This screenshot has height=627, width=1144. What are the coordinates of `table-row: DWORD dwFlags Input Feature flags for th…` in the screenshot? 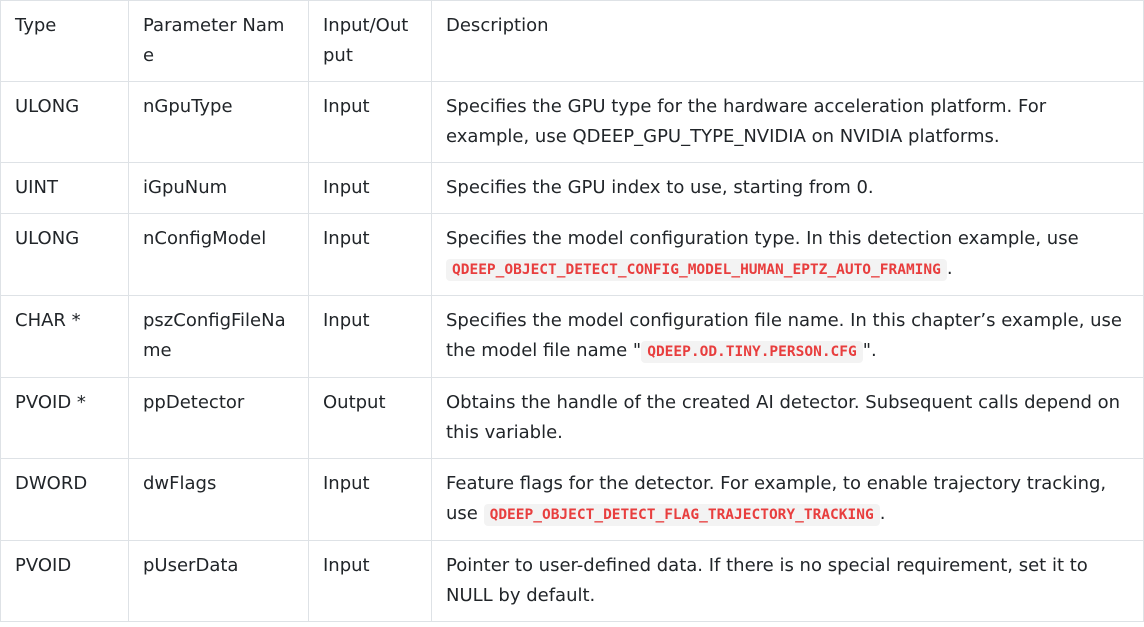 It's located at (572, 499).